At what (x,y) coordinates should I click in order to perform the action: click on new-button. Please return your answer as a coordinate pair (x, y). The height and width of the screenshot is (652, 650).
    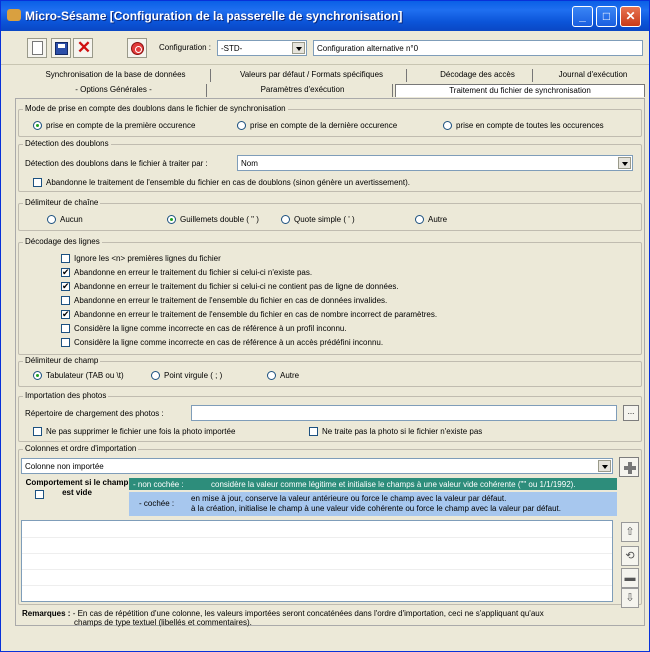
    Looking at the image, I should click on (37, 48).